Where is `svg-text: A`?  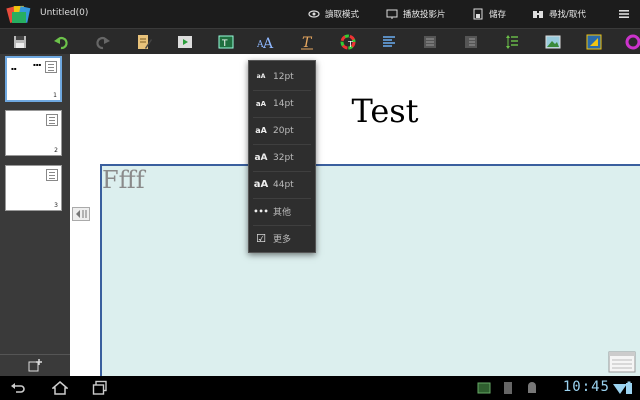 svg-text: A is located at coordinates (268, 43).